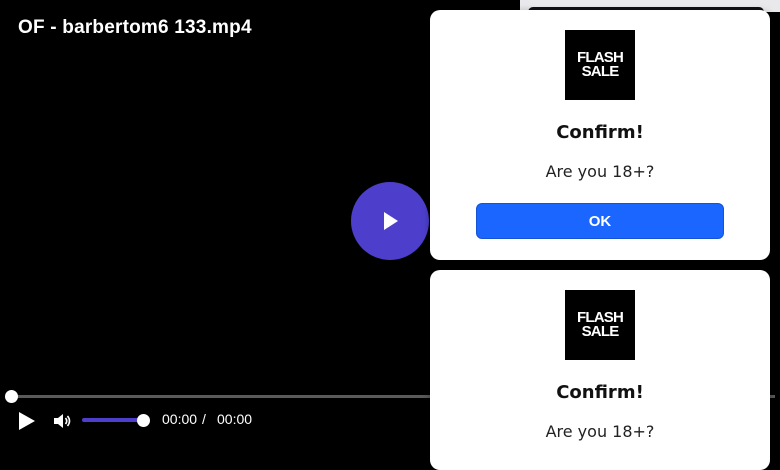  Describe the element at coordinates (135, 27) in the screenshot. I see `video-title: OF - barbertom6 133.mp4` at that location.